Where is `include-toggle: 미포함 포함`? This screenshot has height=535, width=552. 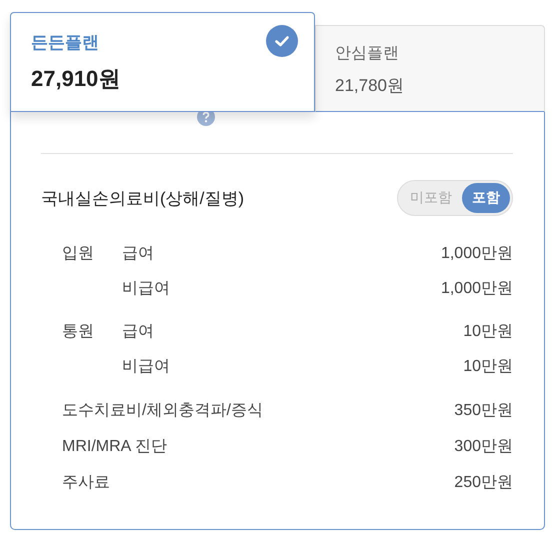
include-toggle: 미포함 포함 is located at coordinates (455, 198).